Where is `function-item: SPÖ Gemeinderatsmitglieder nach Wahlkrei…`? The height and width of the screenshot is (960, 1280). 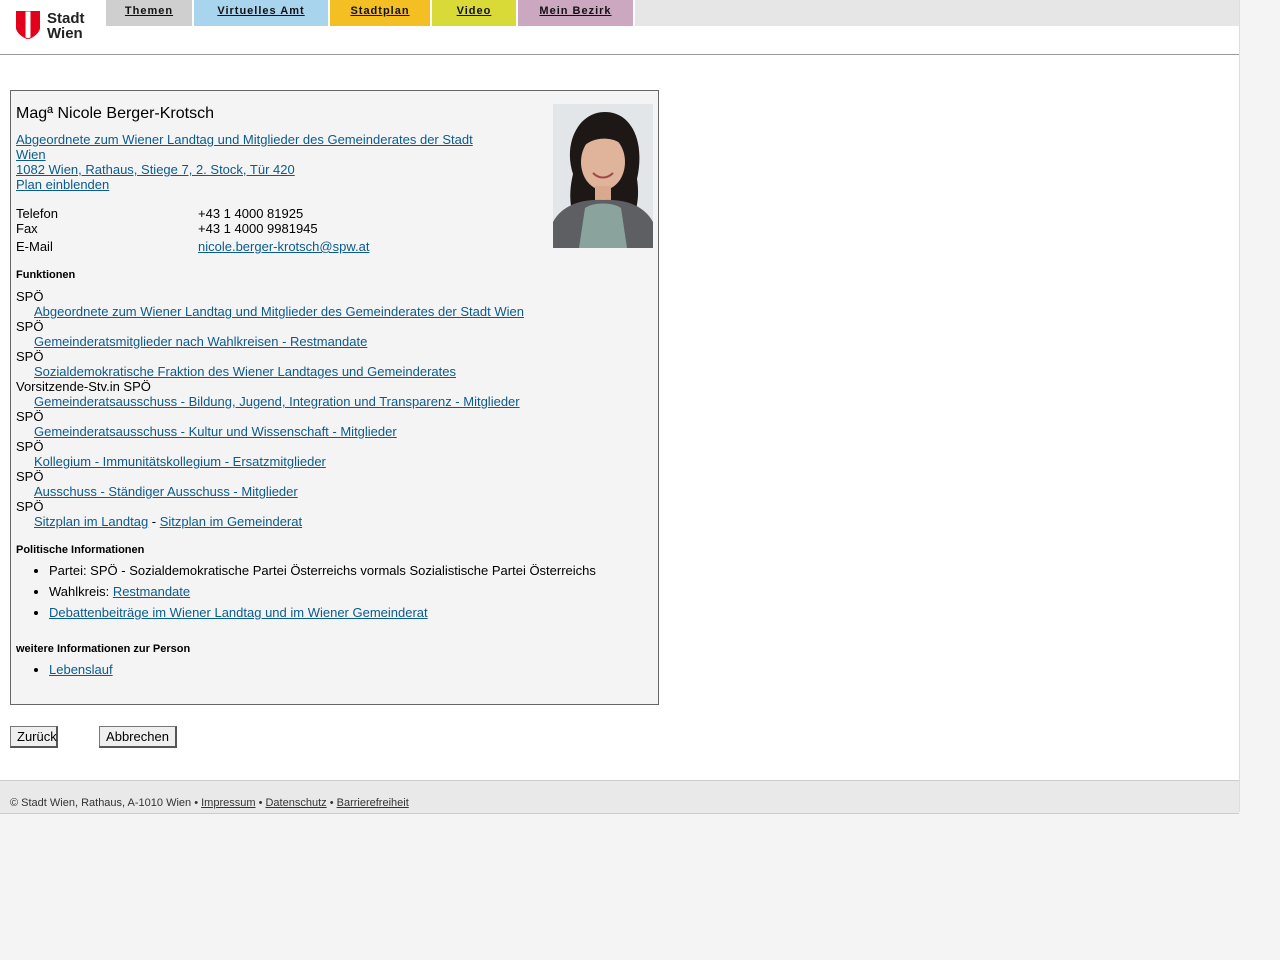
function-item: SPÖ Gemeinderatsmitglieder nach Wahlkrei… is located at coordinates (191, 334).